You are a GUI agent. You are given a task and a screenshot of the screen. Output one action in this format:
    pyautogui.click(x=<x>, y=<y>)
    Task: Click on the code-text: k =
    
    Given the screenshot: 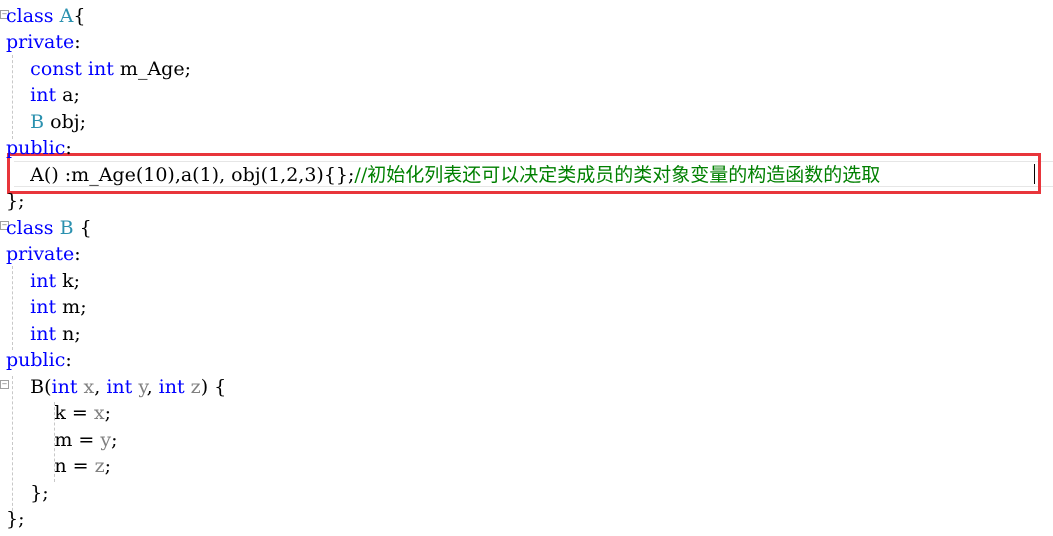 What is the action you would take?
    pyautogui.click(x=74, y=413)
    